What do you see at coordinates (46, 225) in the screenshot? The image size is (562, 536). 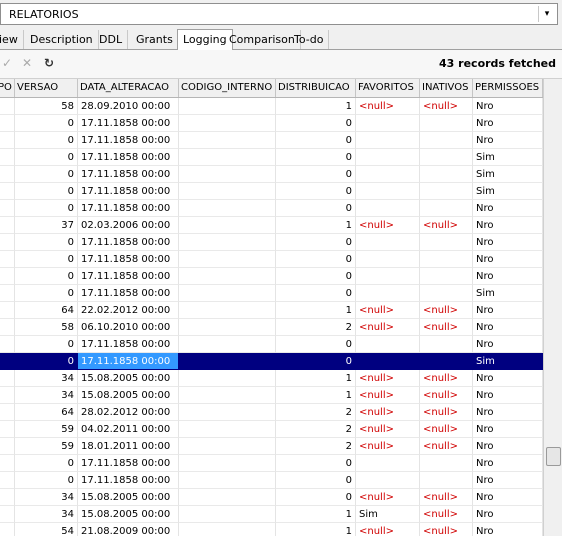 I see `cell-versao: 37` at bounding box center [46, 225].